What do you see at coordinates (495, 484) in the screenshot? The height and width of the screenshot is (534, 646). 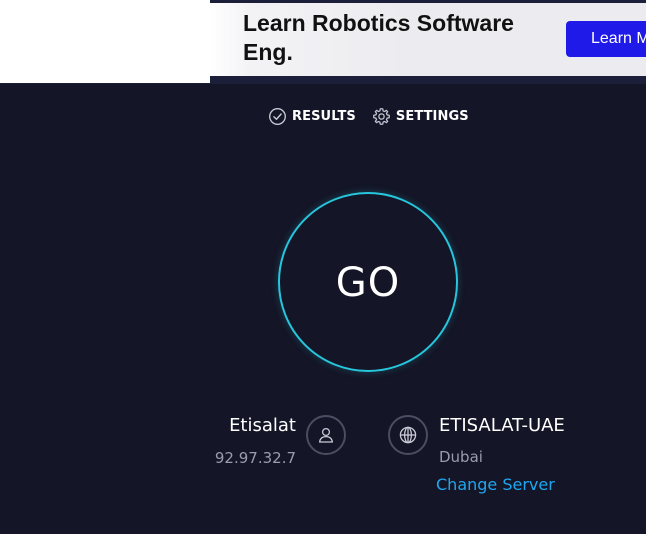 I see `change-server-link: Change Server` at bounding box center [495, 484].